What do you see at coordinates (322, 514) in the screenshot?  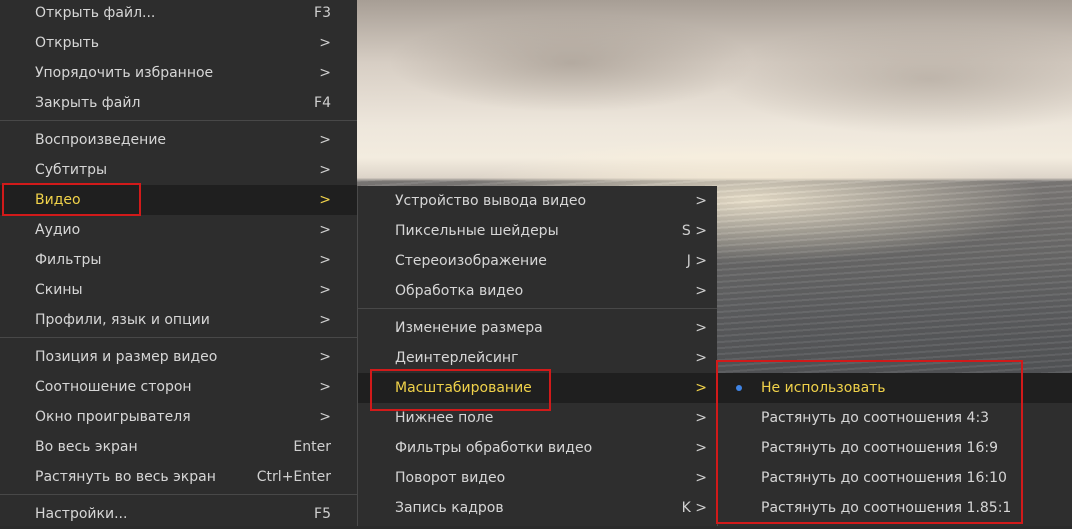 I see `menu-item-shortcut: F5` at bounding box center [322, 514].